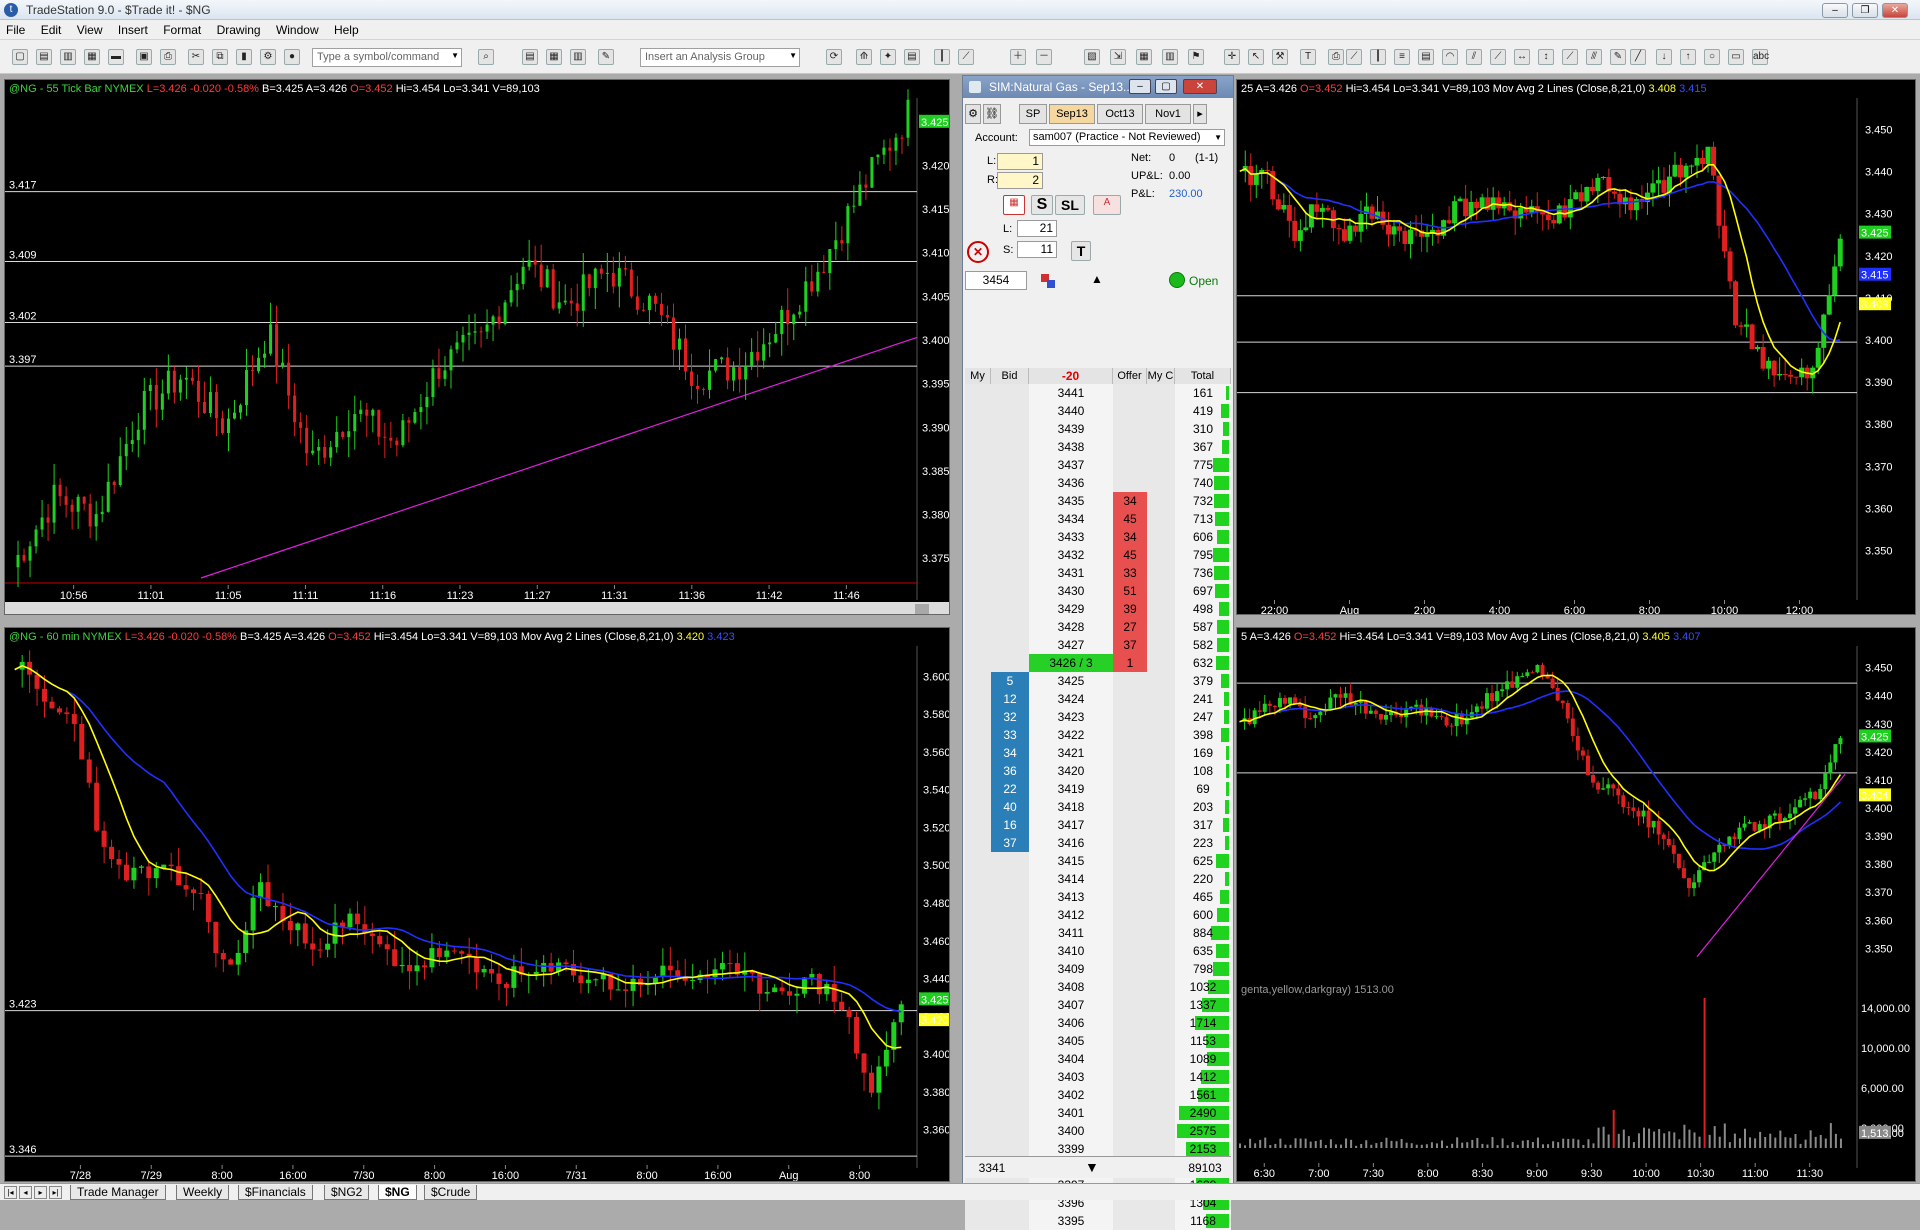 The width and height of the screenshot is (1920, 1230). Describe the element at coordinates (1049, 281) in the screenshot. I see `centering-icon` at that location.